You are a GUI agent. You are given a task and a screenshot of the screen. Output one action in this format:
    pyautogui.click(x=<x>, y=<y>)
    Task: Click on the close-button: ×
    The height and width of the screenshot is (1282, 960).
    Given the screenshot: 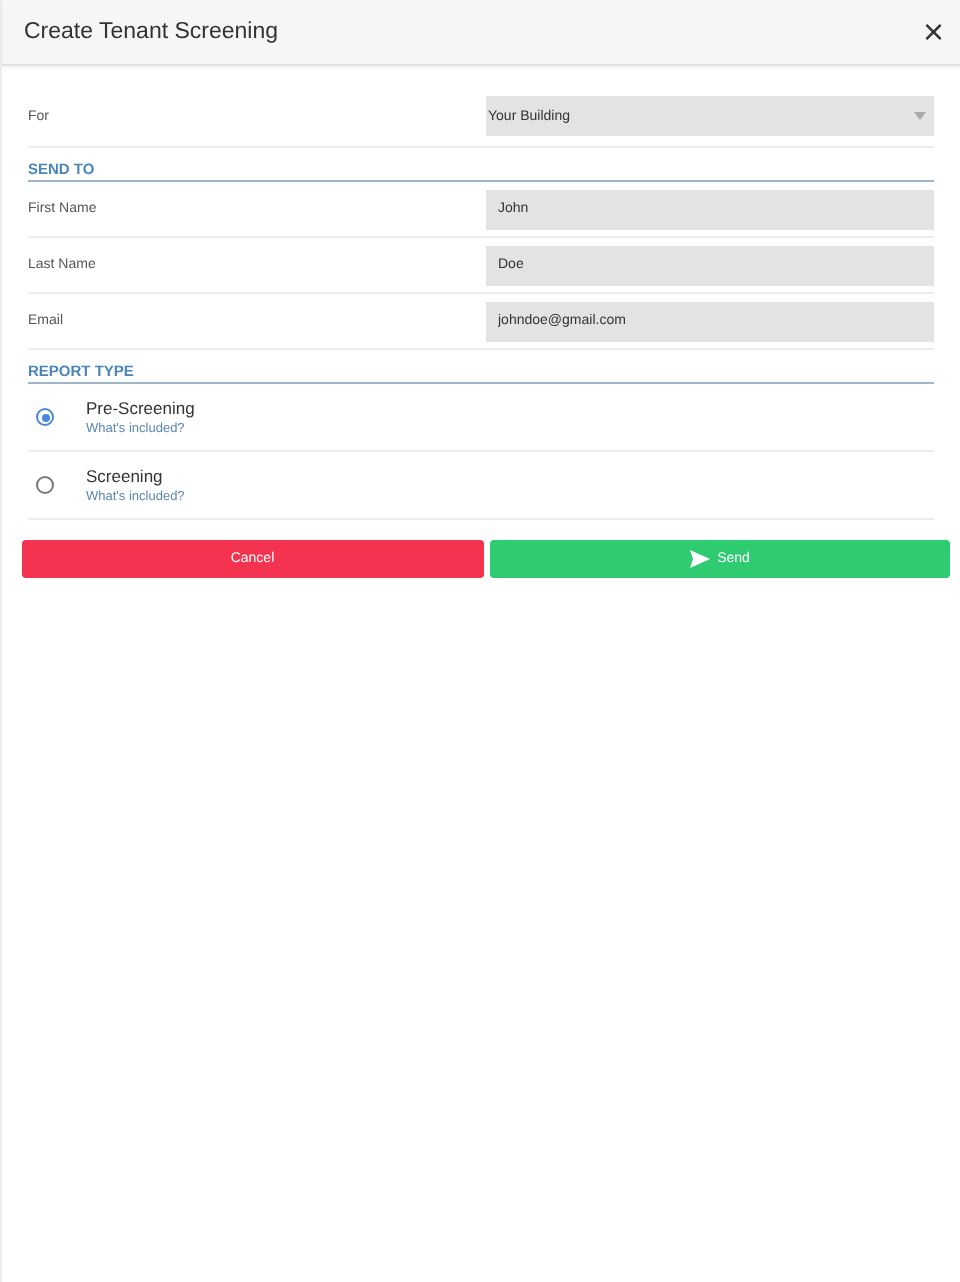 What is the action you would take?
    pyautogui.click(x=933, y=32)
    